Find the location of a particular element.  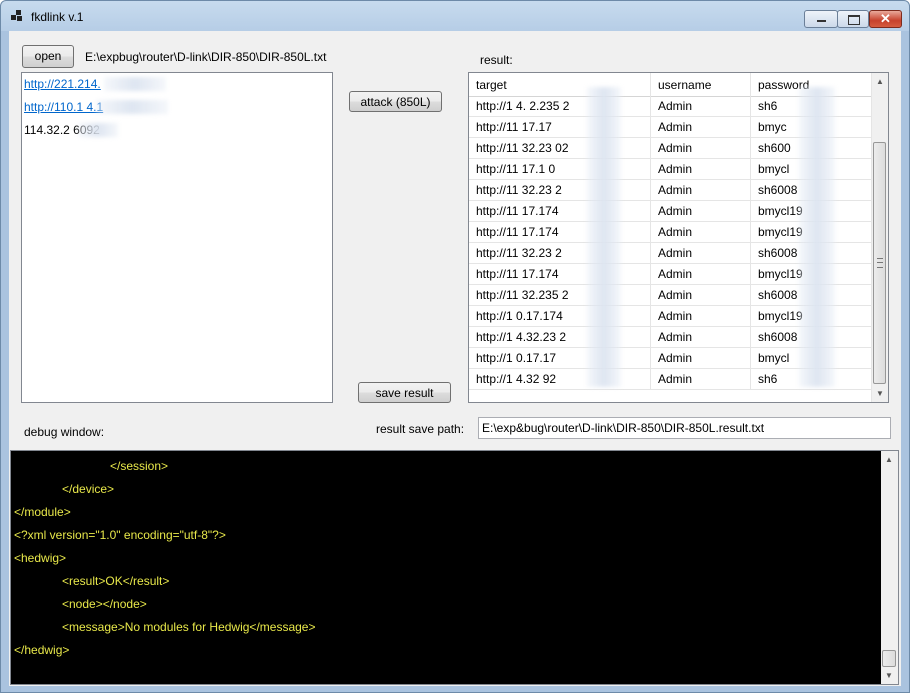

open-button: open is located at coordinates (48, 56).